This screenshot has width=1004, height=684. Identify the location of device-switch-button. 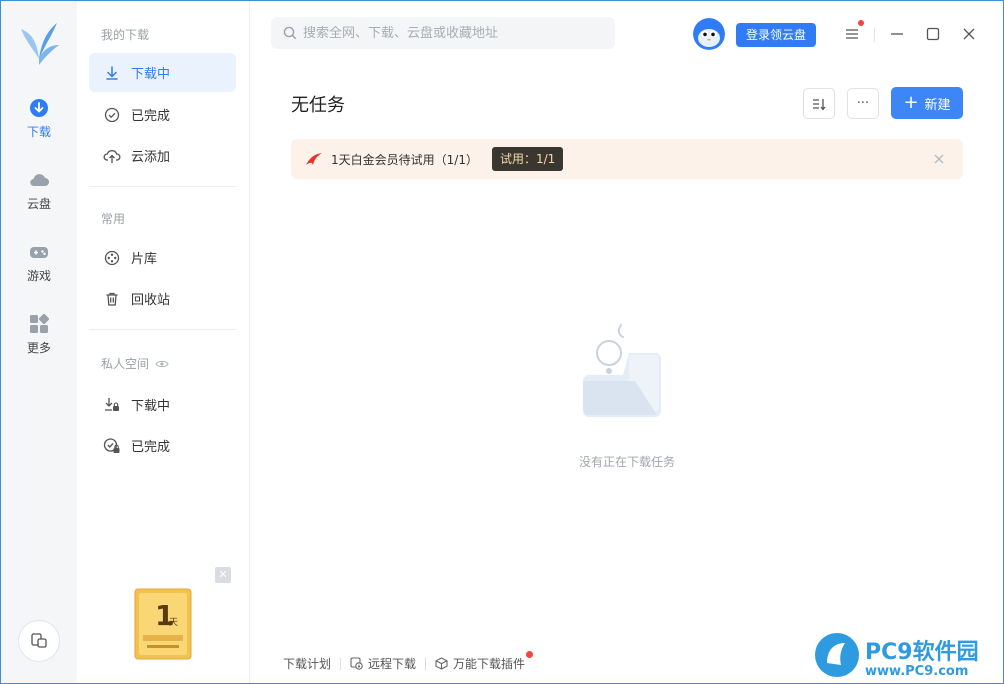
(39, 641).